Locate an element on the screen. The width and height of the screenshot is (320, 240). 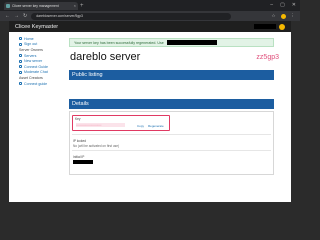
browser-tab: Clicee server key management × is located at coordinates (41, 6).